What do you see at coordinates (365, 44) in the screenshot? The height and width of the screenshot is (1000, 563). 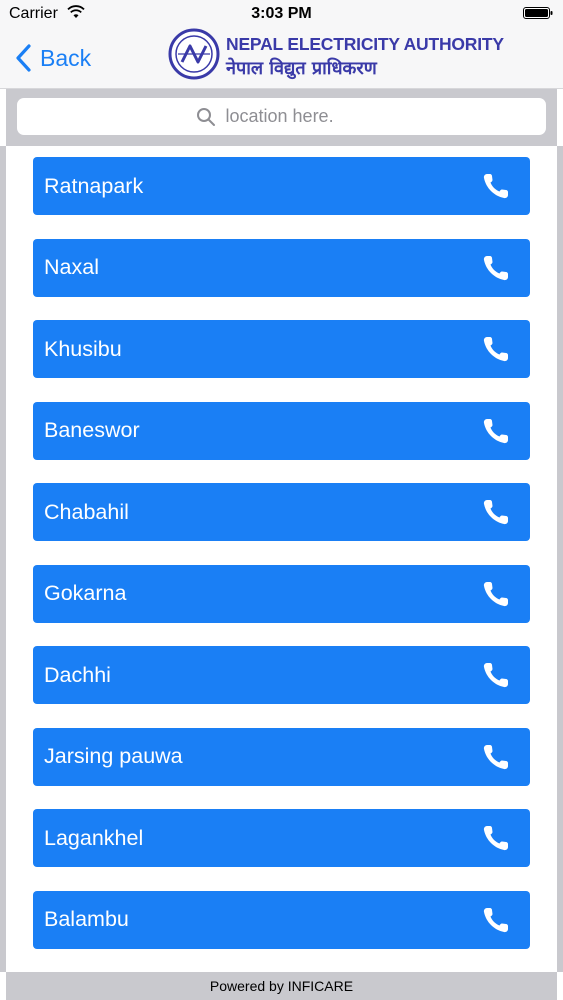 I see `logo-text-english: NEPAL ELECTRICITY AUTHORITY` at bounding box center [365, 44].